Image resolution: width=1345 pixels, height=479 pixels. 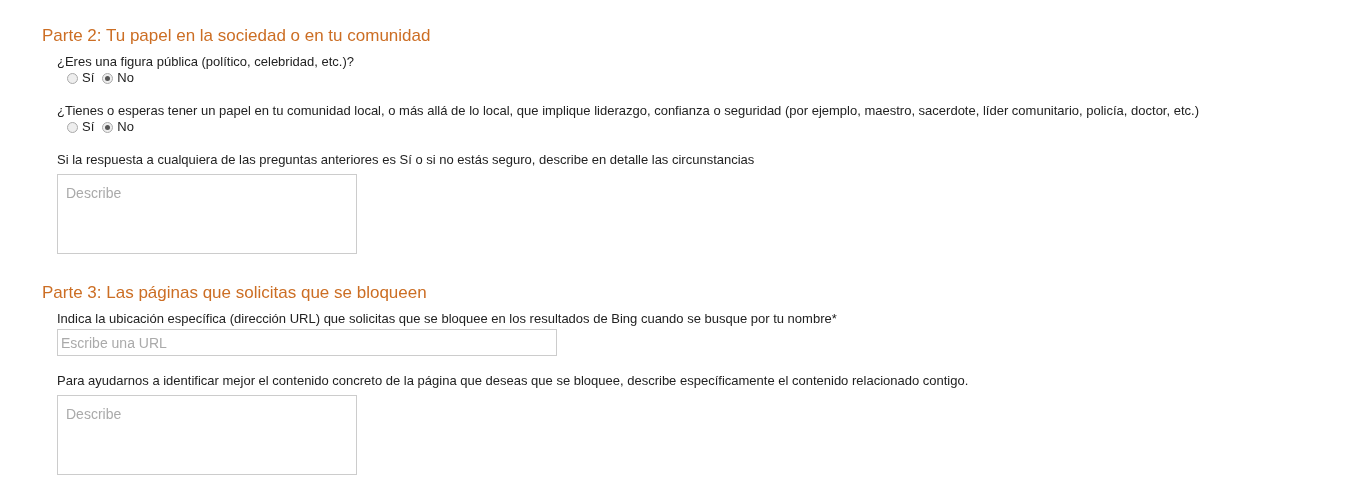 I want to click on question-label: ¿Tienes o esperas tener un papel en tu comunidad local, o más allá de lo local, que implique liderazgo, confianza o seguridad (por ejemplo, maestro, sacerdote, líder comunitario, policía, doctor, etc.), so click(x=628, y=111).